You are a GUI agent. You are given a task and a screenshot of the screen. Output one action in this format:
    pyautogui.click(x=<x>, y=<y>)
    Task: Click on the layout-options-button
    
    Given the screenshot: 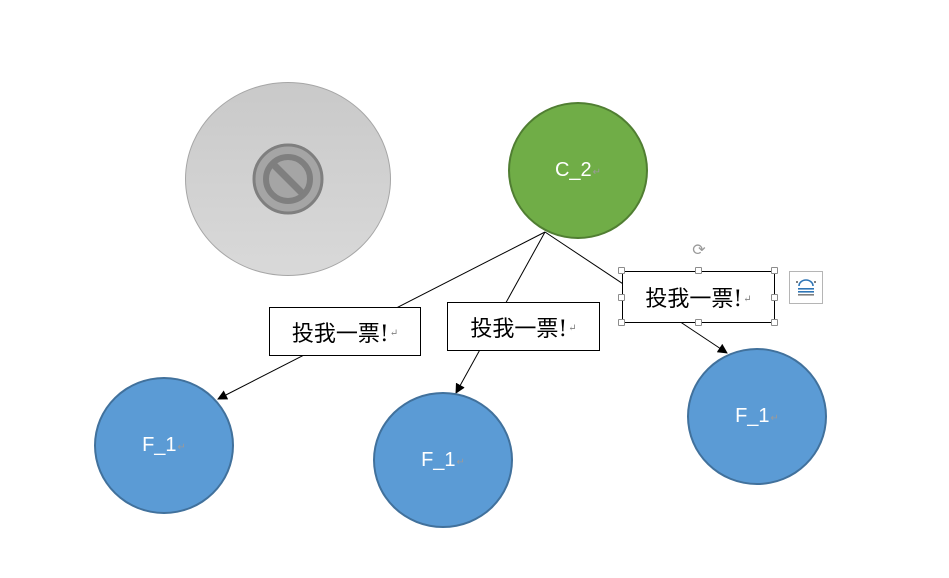 What is the action you would take?
    pyautogui.click(x=806, y=287)
    